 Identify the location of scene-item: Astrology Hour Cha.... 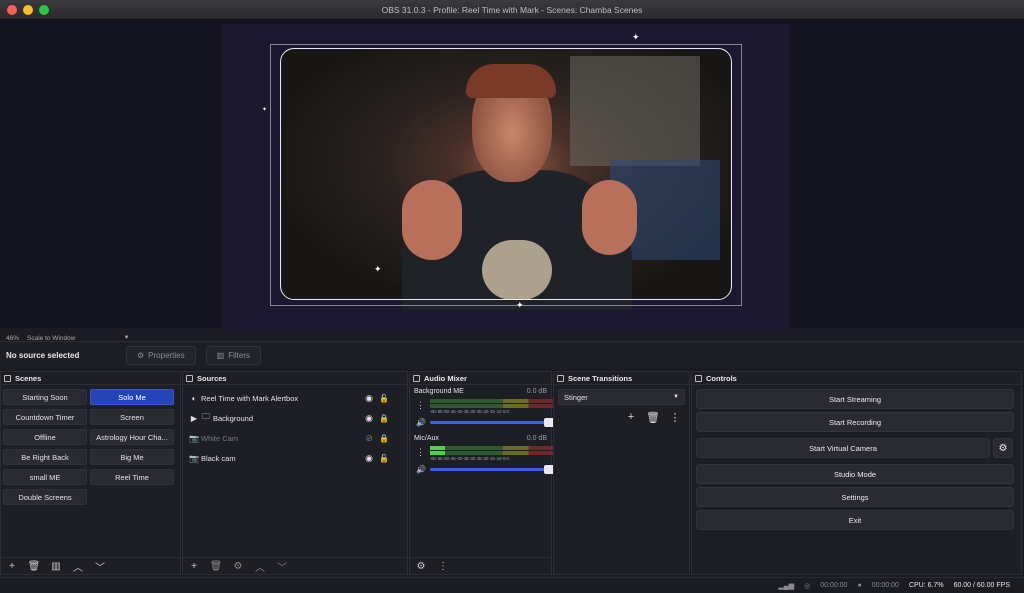
(132, 437).